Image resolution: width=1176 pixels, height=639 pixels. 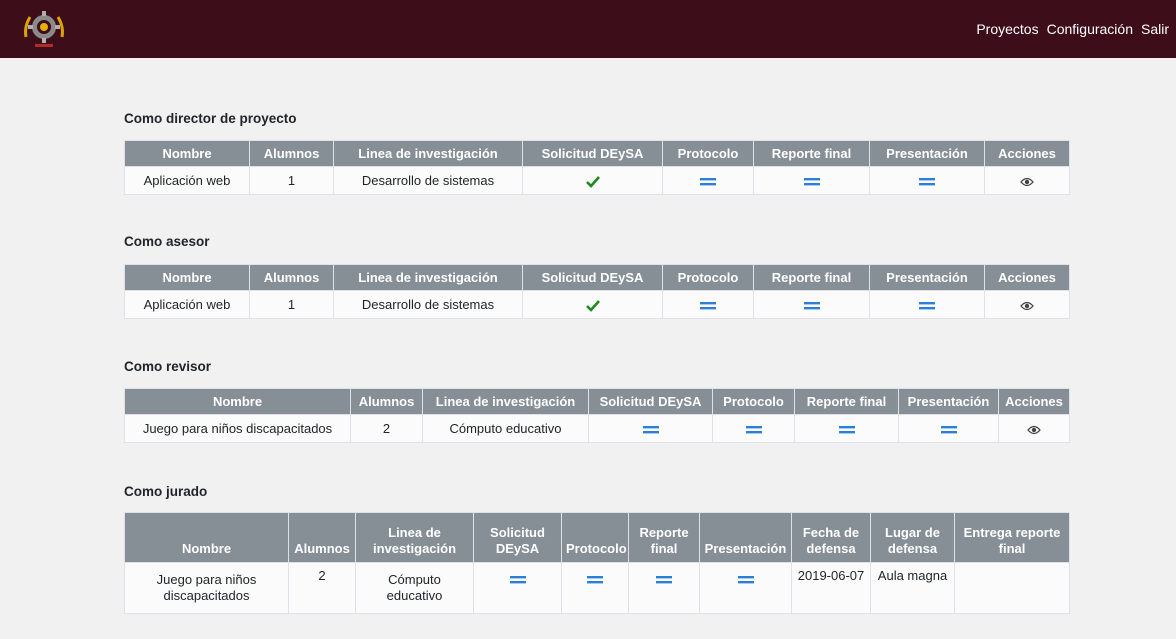 I want to click on nav-configuracion-link: Configuración, so click(x=1090, y=29).